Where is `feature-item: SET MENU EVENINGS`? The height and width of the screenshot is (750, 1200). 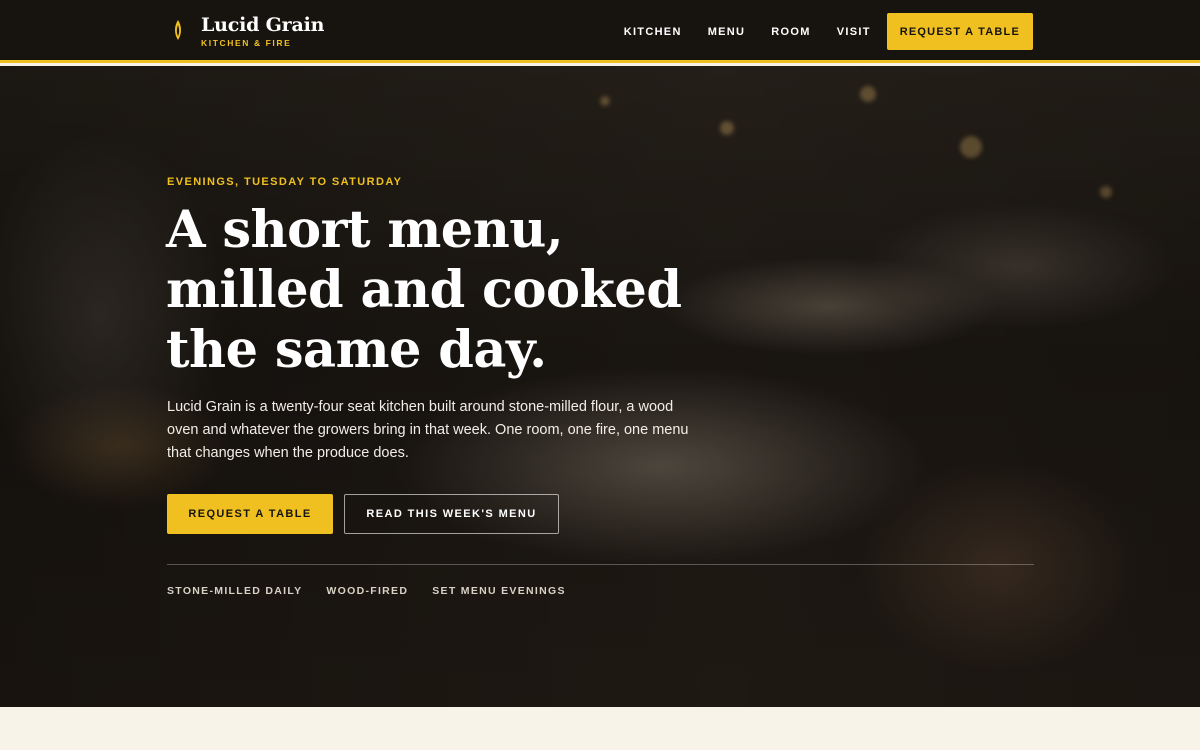 feature-item: SET MENU EVENINGS is located at coordinates (499, 591).